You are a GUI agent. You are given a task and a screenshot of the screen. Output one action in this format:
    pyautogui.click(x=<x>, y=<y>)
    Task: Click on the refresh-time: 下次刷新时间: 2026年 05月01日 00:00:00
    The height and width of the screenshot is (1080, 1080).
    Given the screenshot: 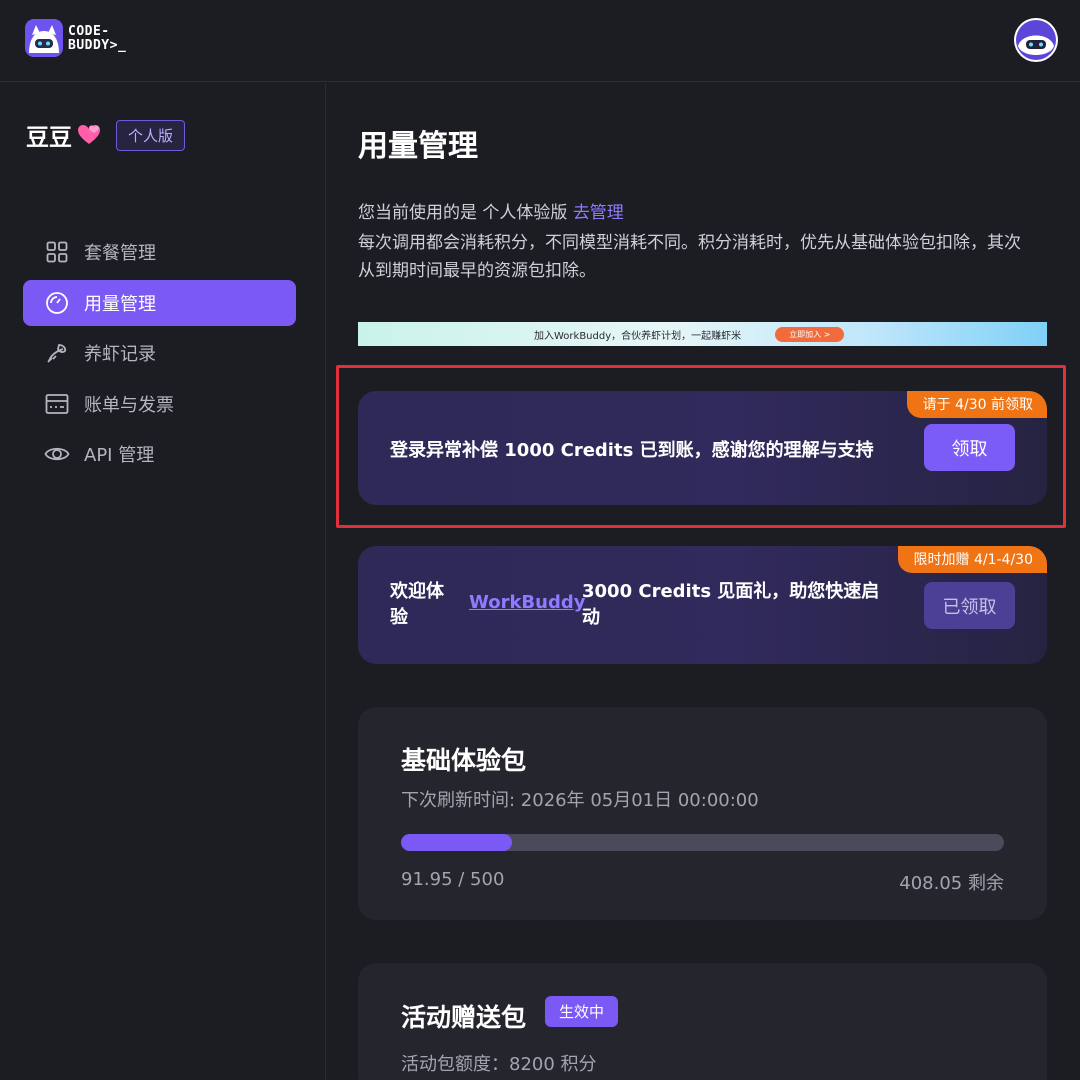 What is the action you would take?
    pyautogui.click(x=580, y=800)
    